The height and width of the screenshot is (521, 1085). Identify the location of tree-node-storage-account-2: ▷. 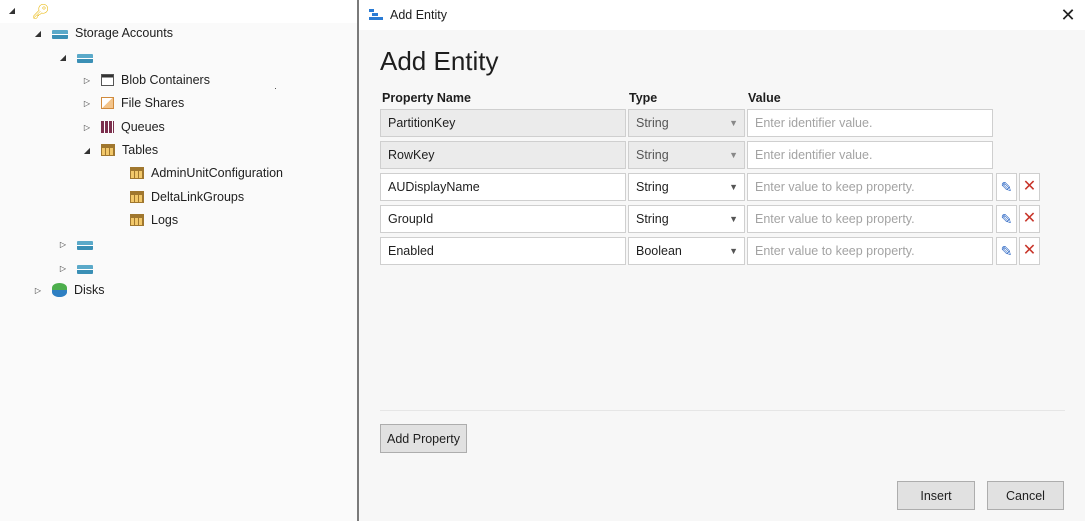
(78, 244).